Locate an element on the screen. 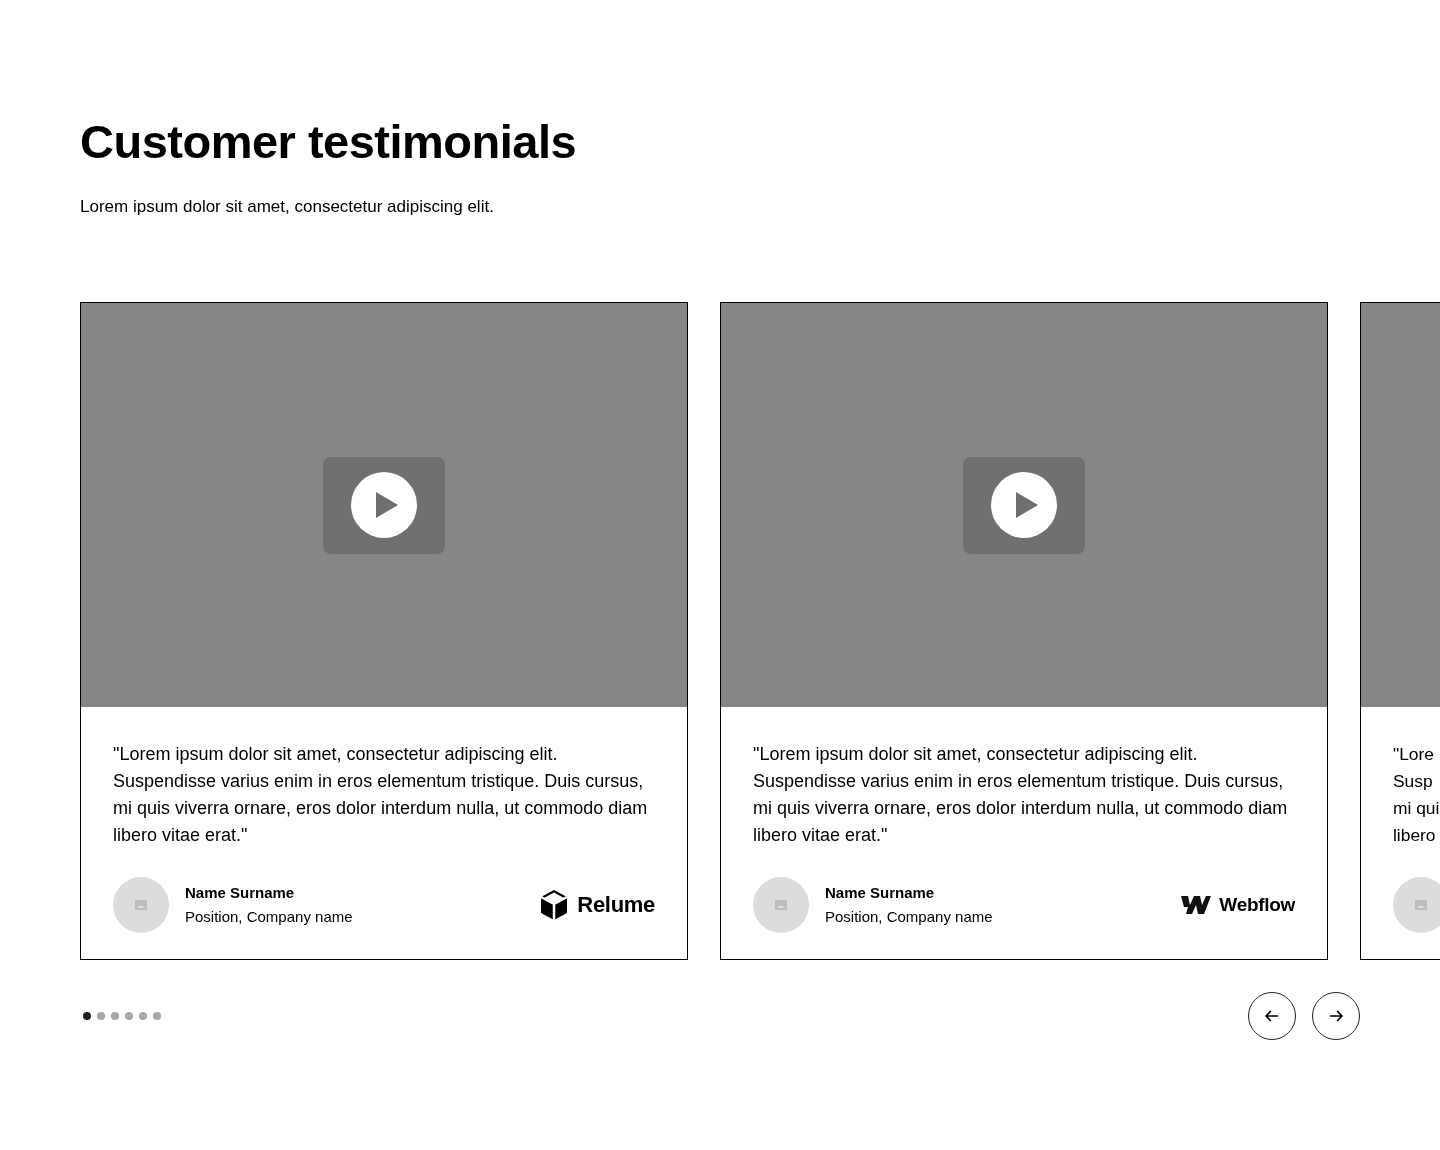 Image resolution: width=1440 pixels, height=1150 pixels. testimonial-quote: mi qui is located at coordinates (1416, 808).